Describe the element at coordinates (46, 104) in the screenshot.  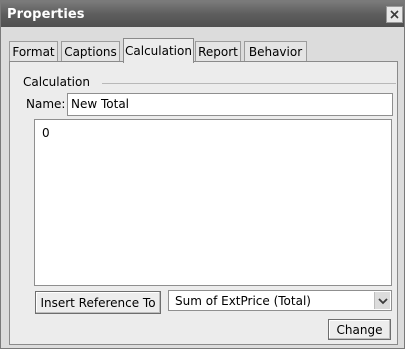
I see `name-label: Name:` at that location.